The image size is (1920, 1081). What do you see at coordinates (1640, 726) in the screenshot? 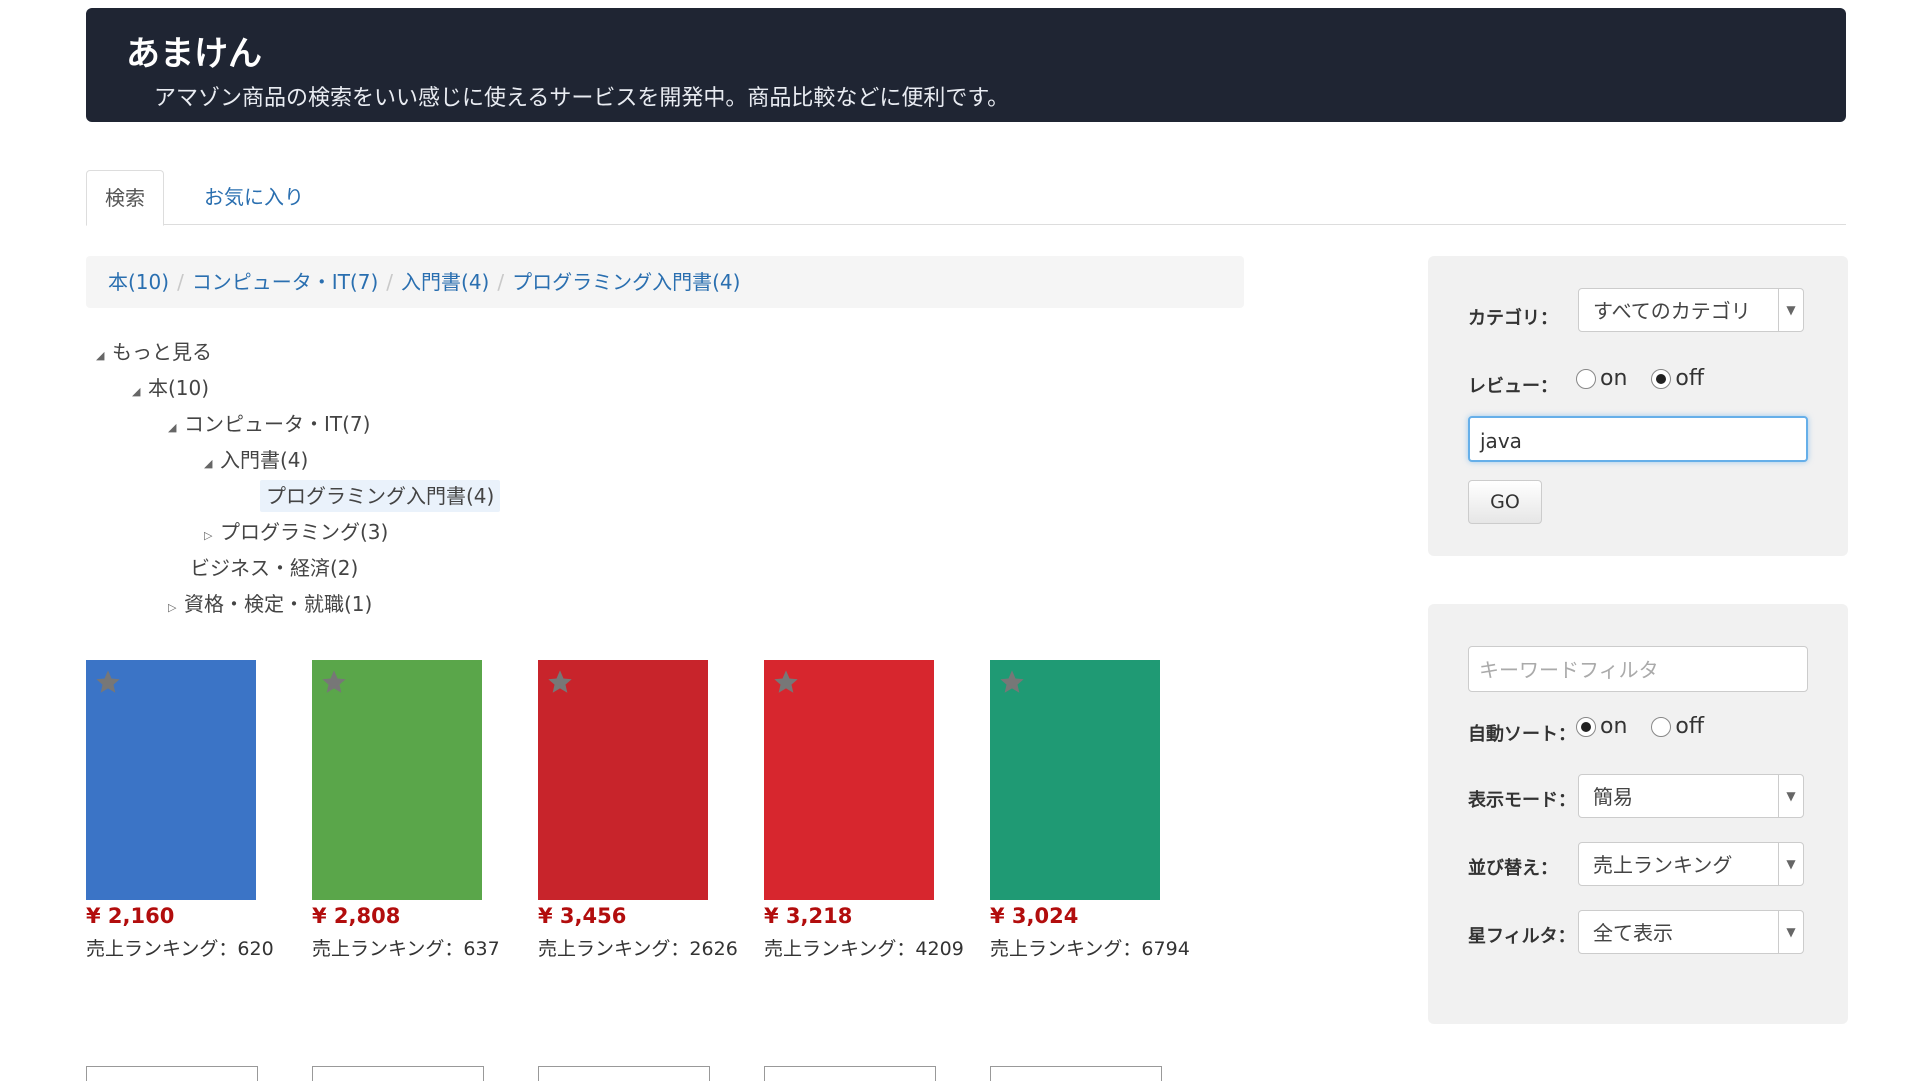
I see `autosort-radio-group: on off` at bounding box center [1640, 726].